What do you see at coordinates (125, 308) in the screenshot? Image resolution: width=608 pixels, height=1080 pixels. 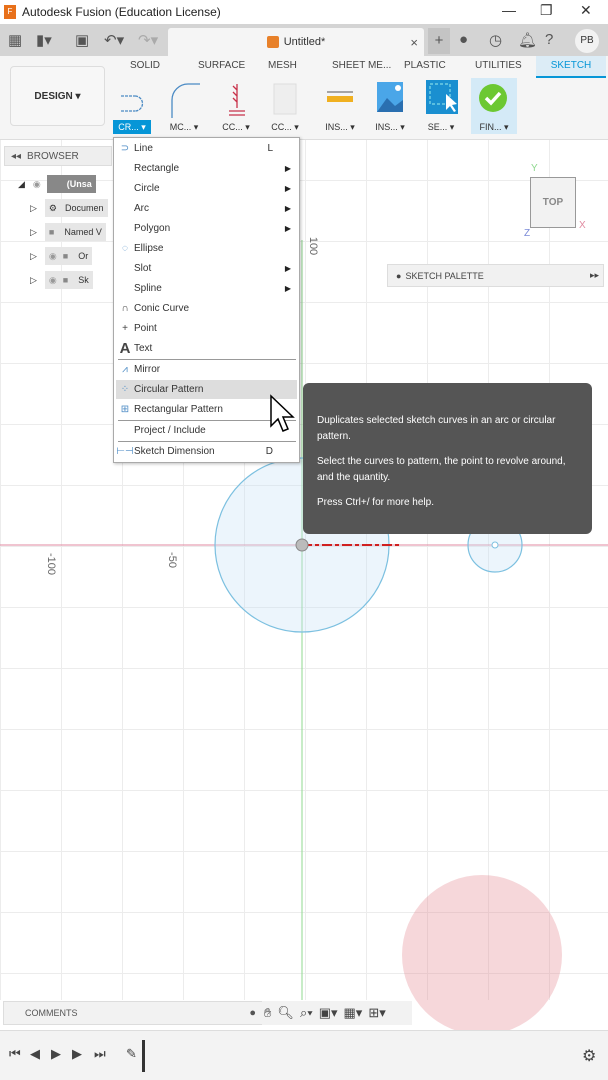 I see `conic-curve-icon: ∩` at bounding box center [125, 308].